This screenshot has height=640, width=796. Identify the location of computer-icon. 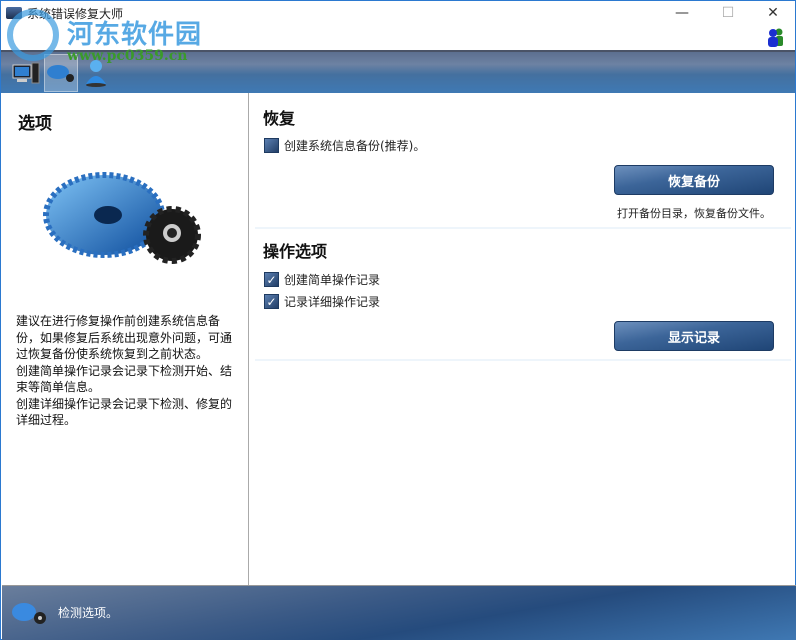
(26, 73).